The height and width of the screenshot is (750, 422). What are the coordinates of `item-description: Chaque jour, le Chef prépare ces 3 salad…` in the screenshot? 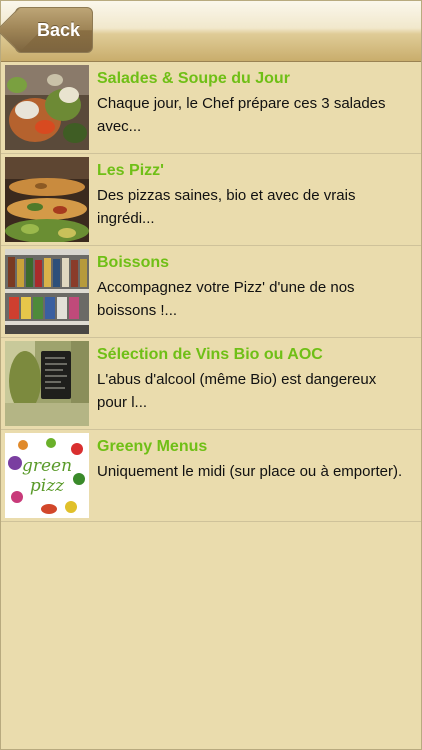 It's located at (241, 115).